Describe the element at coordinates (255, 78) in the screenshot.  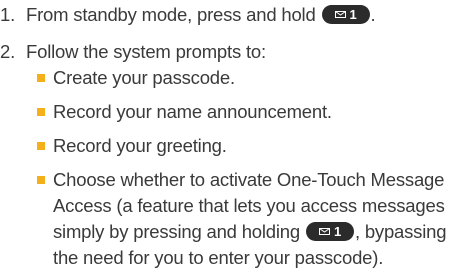
I see `list-item: Create your passcode.` at that location.